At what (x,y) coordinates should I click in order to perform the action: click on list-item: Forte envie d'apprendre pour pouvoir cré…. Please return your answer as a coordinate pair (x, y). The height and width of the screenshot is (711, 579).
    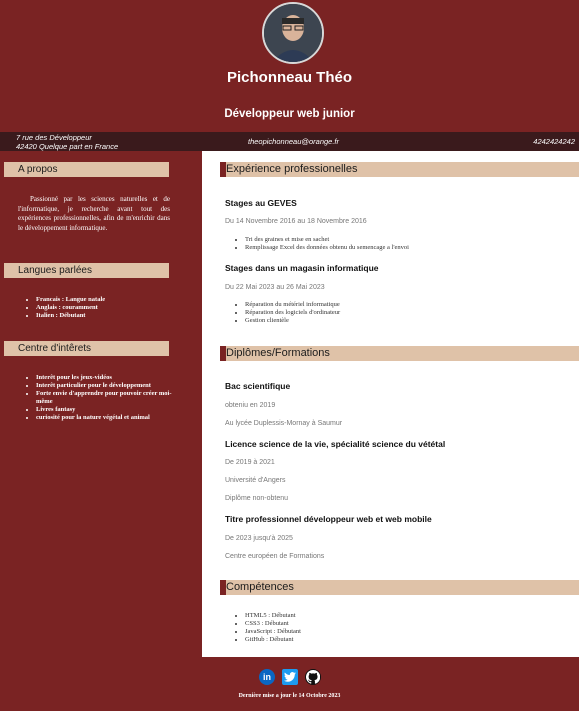
    Looking at the image, I should click on (111, 398).